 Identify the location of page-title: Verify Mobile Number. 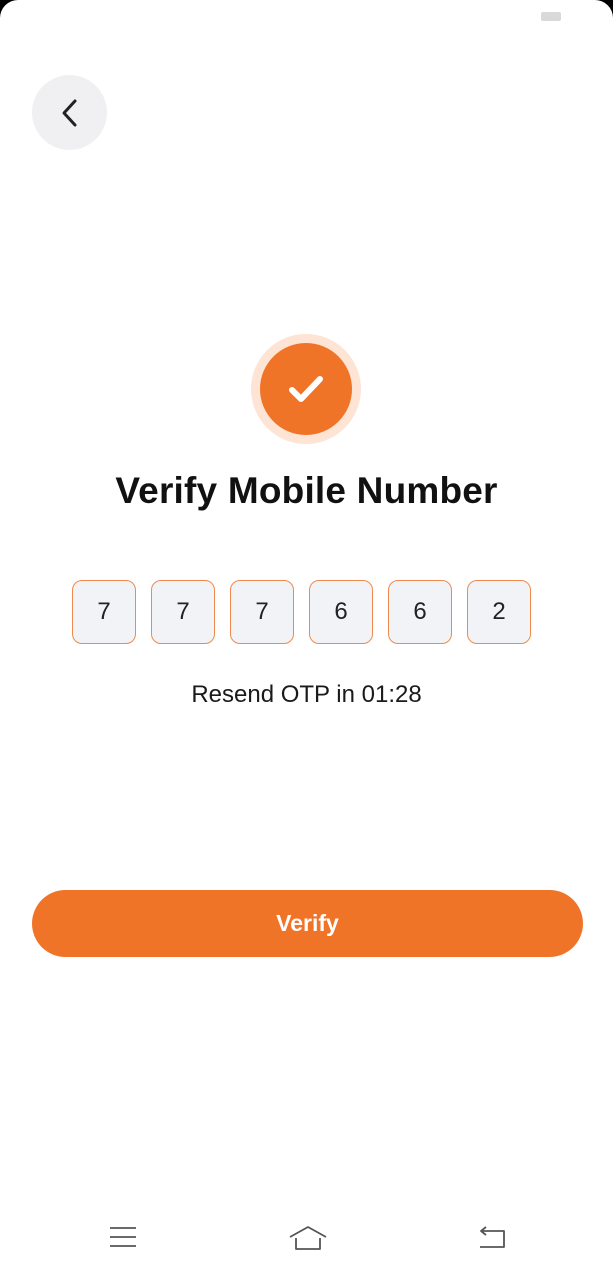
(306, 490).